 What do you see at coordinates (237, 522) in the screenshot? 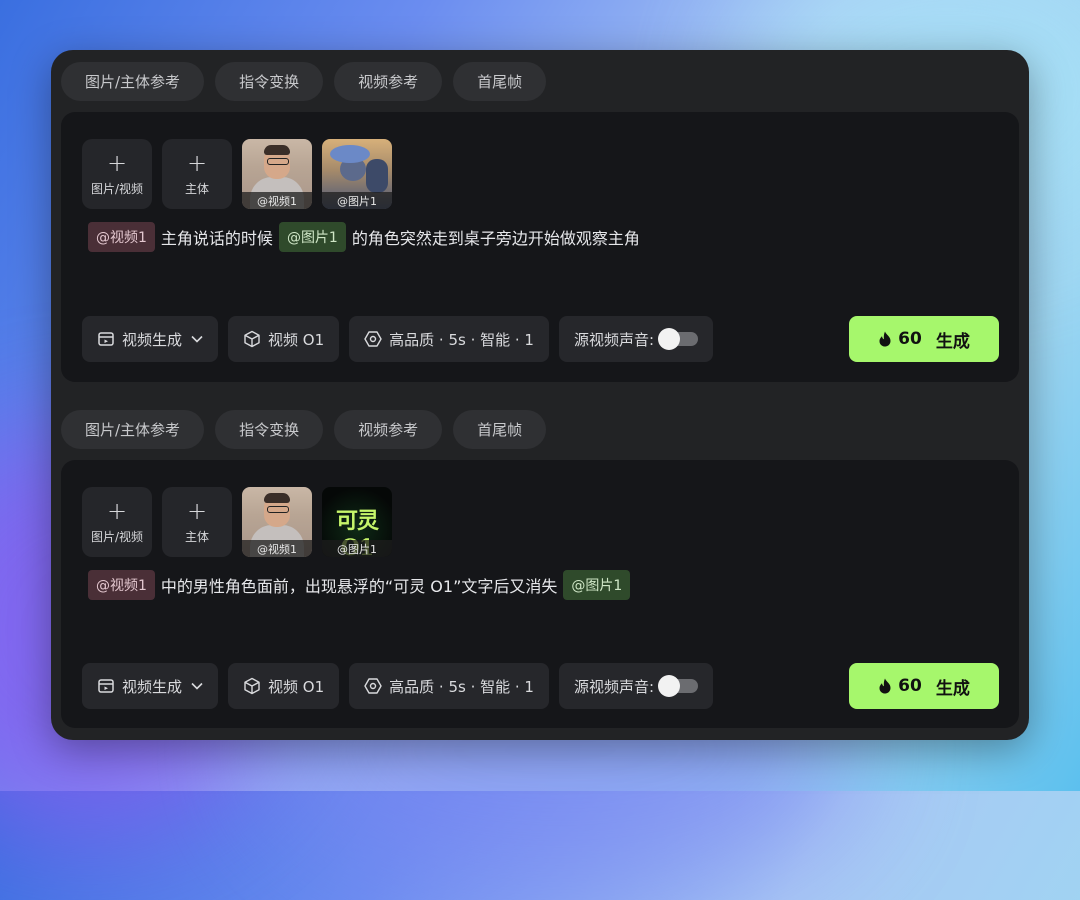
I see `asset-row: + 图片/视频 + 主体 @视频1 可灵O1 @图片1` at bounding box center [237, 522].